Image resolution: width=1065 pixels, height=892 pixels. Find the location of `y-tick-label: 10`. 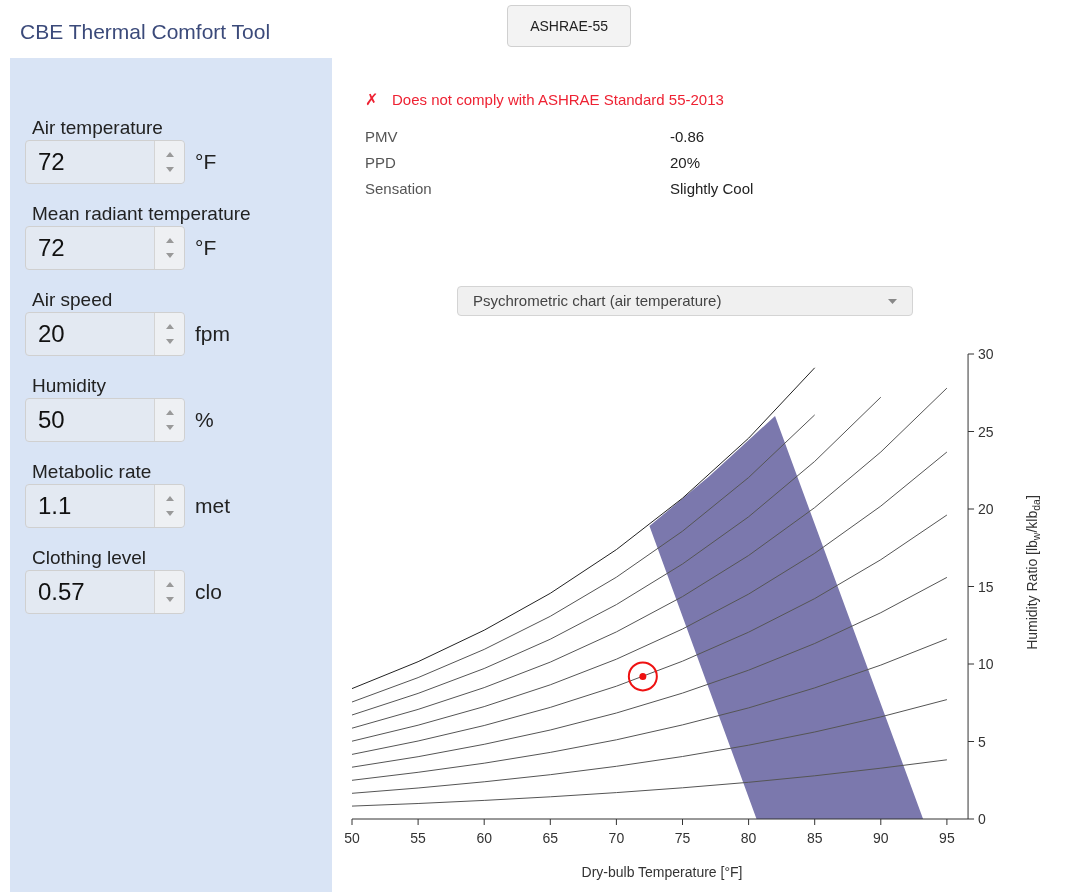

y-tick-label: 10 is located at coordinates (986, 664).